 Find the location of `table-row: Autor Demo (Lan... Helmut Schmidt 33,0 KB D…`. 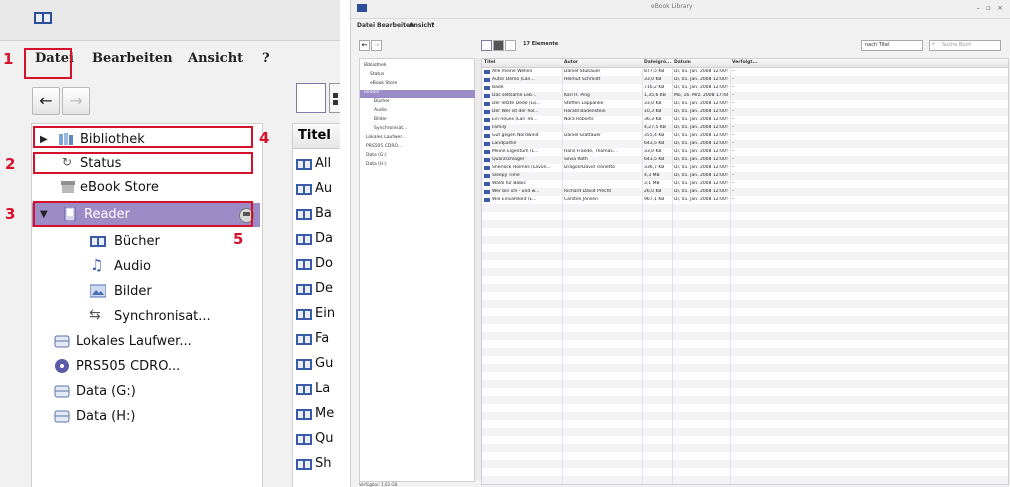

table-row: Autor Demo (Lan... Helmut Schmidt 33,0 KB D… is located at coordinates (745, 80).